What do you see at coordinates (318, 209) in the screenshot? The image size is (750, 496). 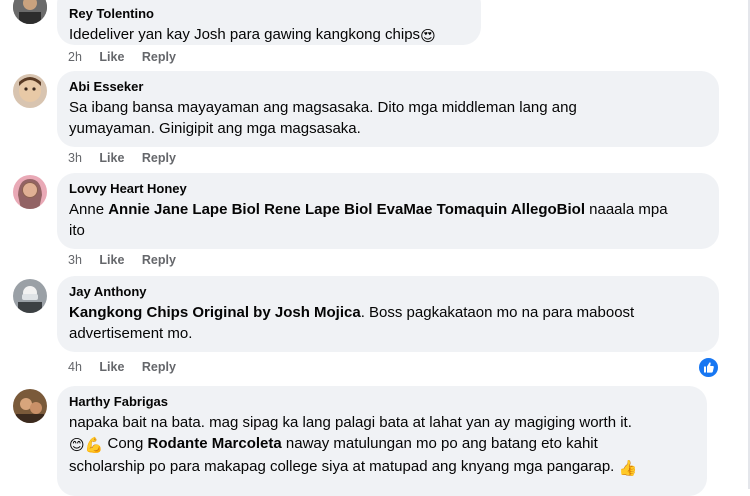 I see `mention-link: Rene Lape Biol` at bounding box center [318, 209].